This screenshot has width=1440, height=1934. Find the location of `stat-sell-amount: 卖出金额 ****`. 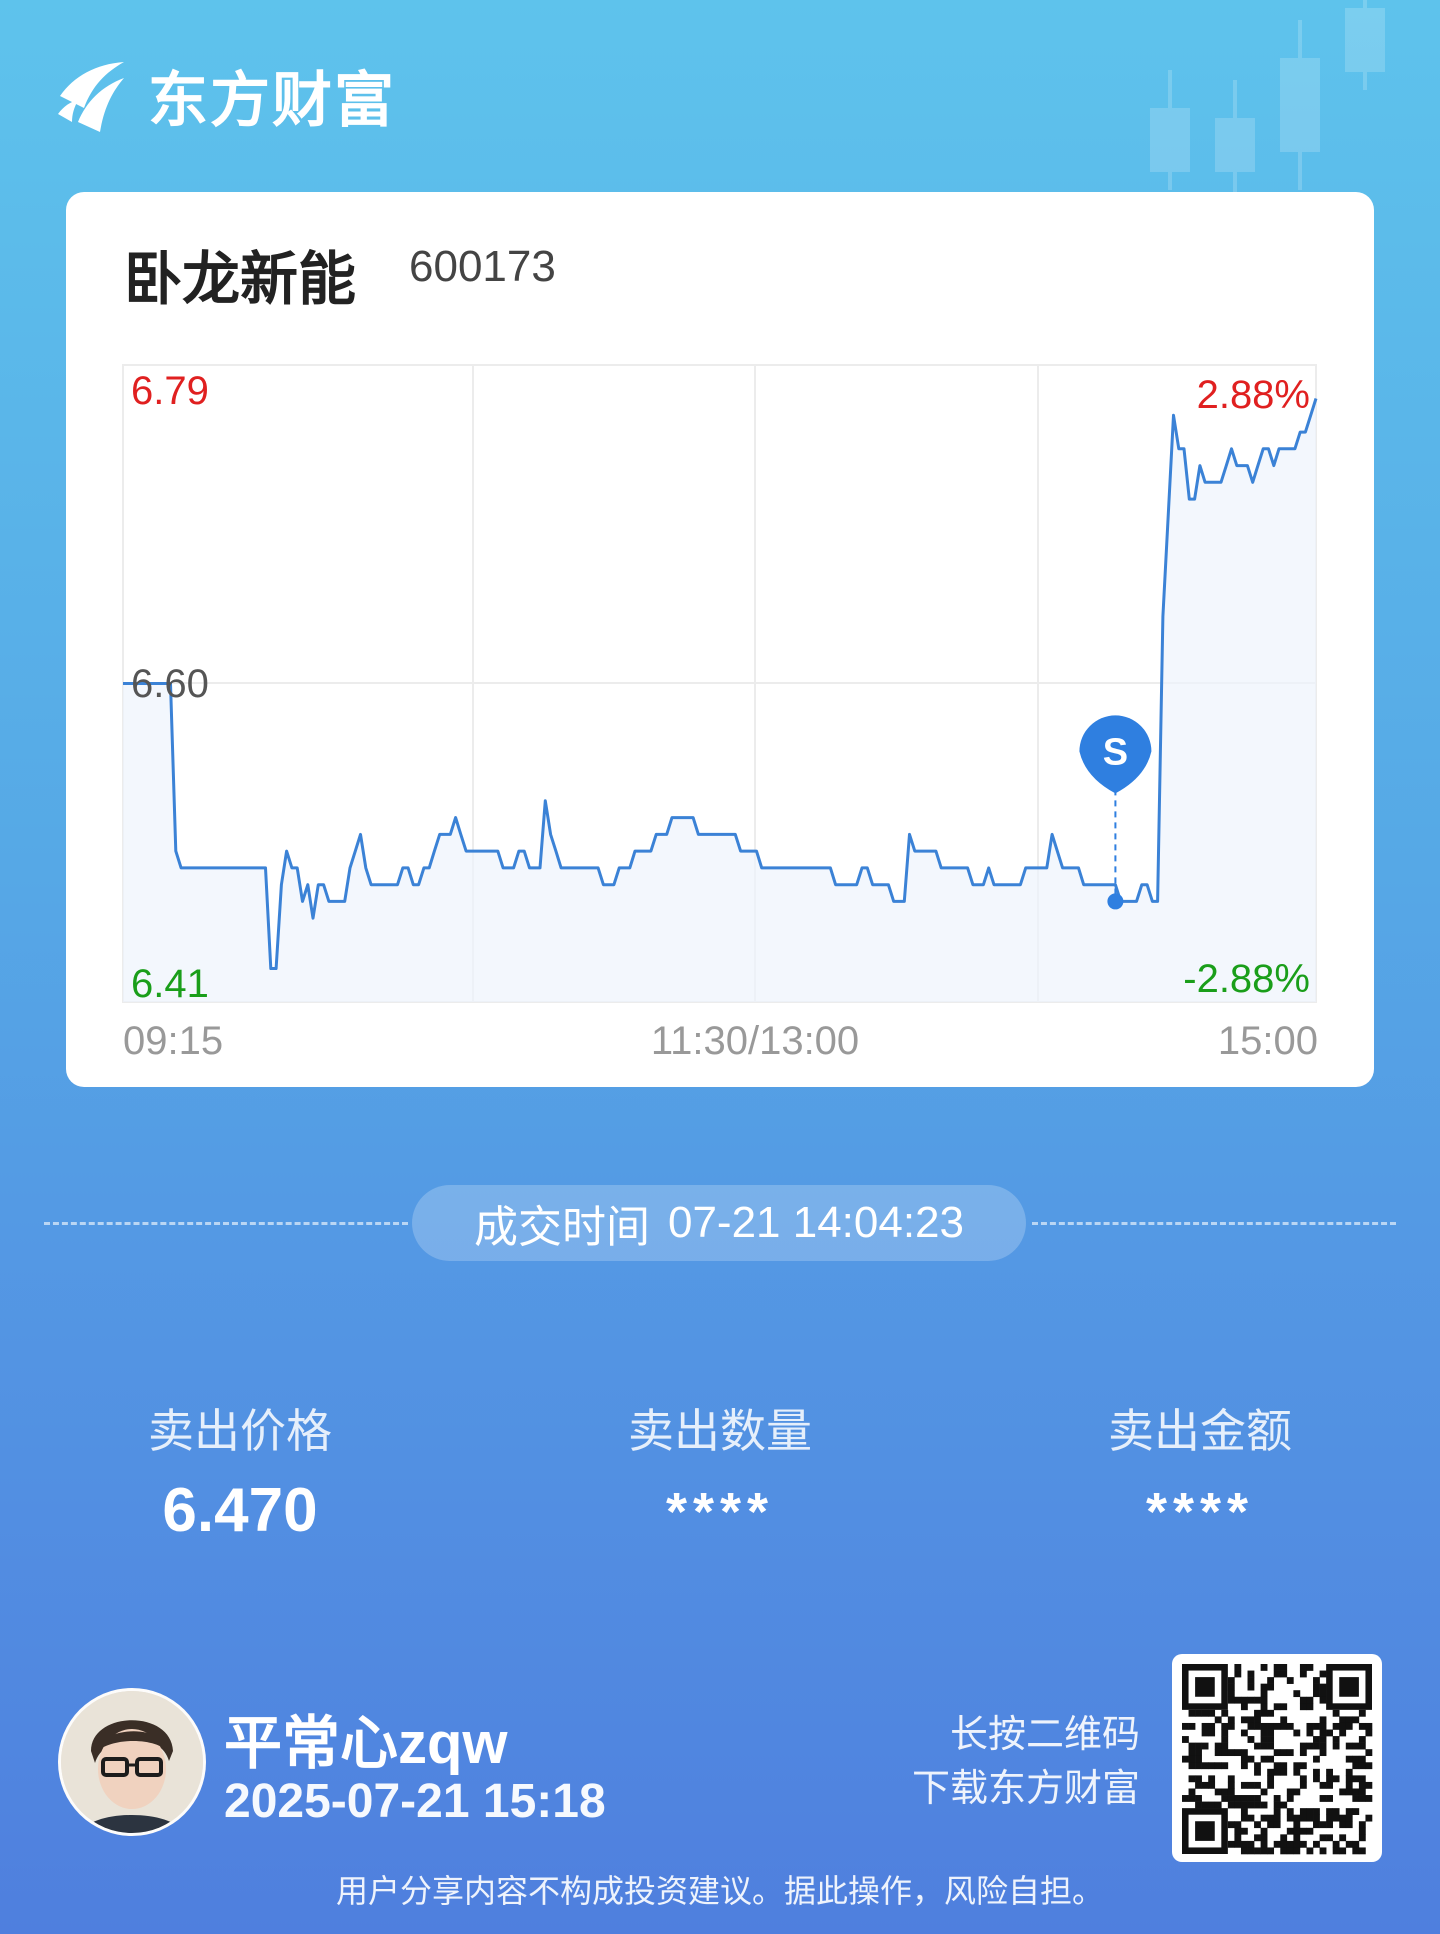

stat-sell-amount: 卖出金额 **** is located at coordinates (1200, 1469).